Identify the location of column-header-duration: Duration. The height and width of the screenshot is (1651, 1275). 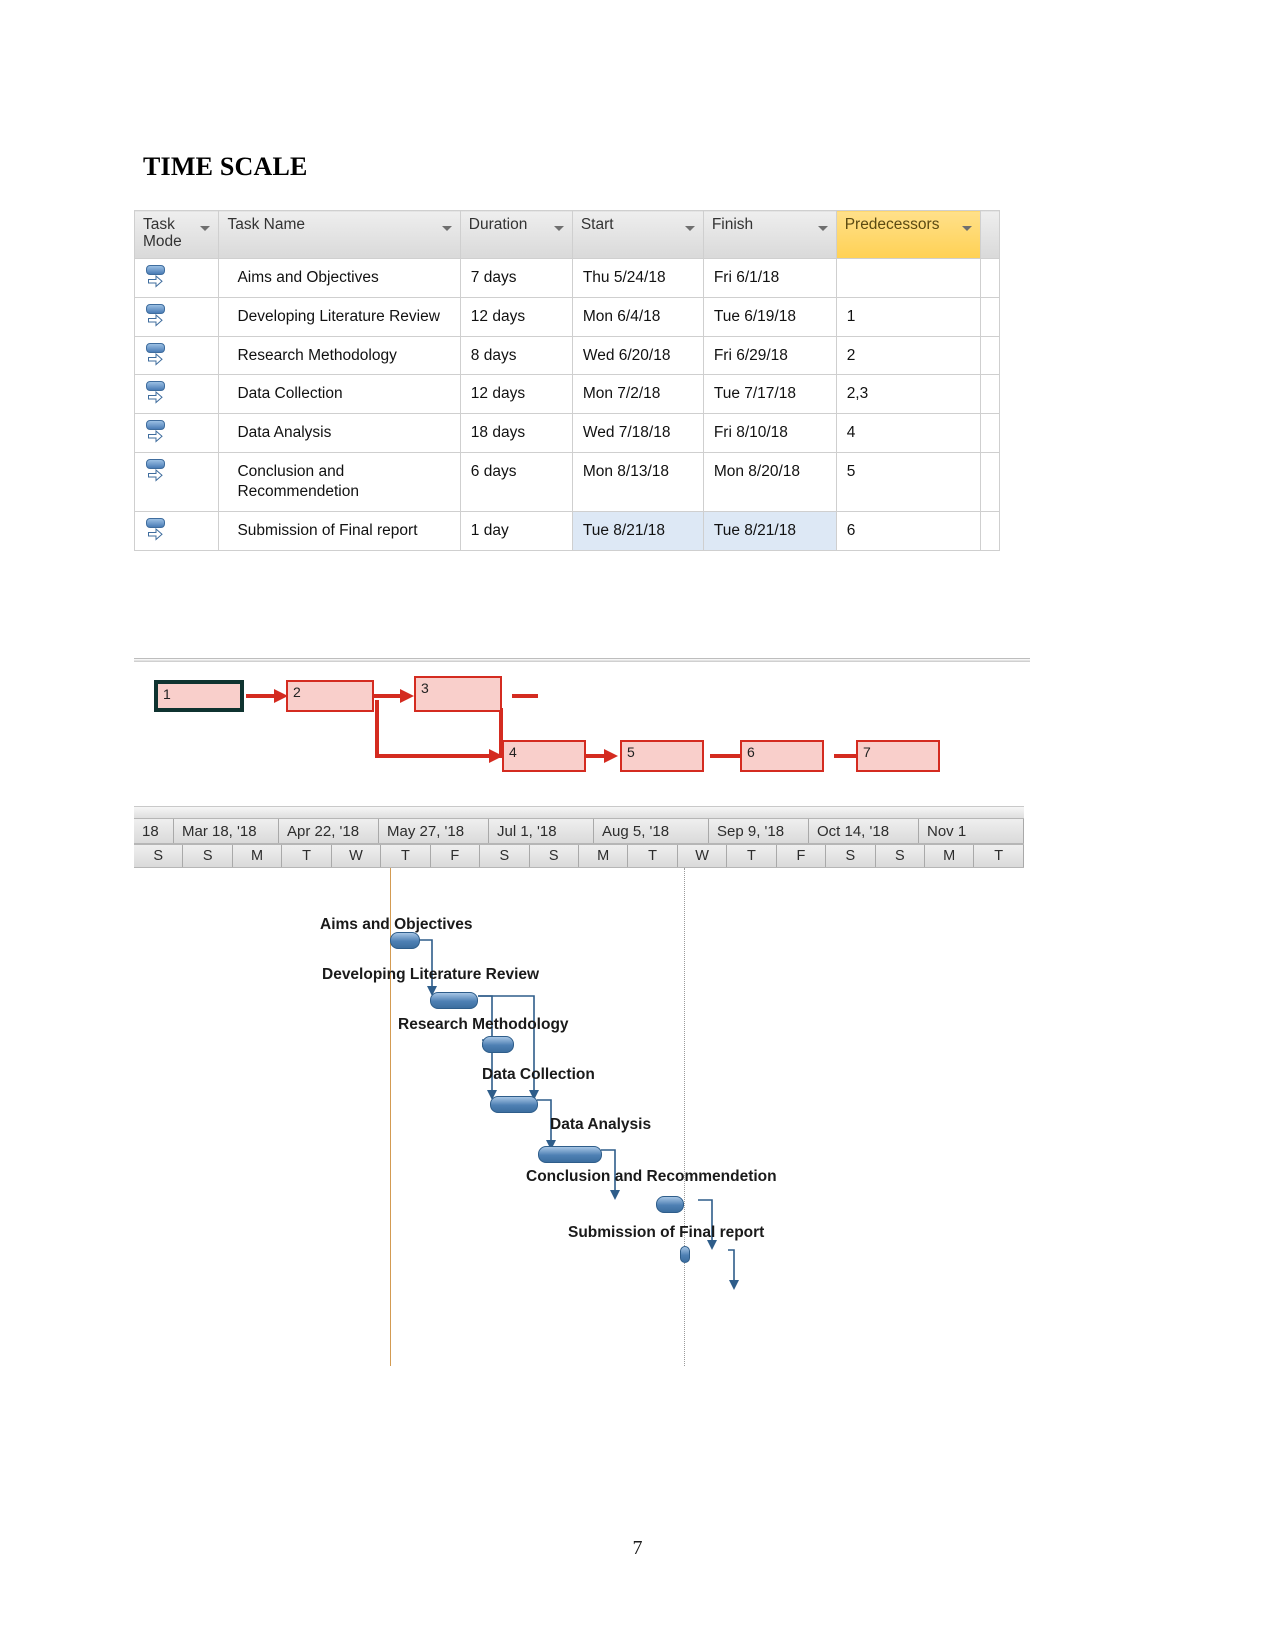
(516, 234).